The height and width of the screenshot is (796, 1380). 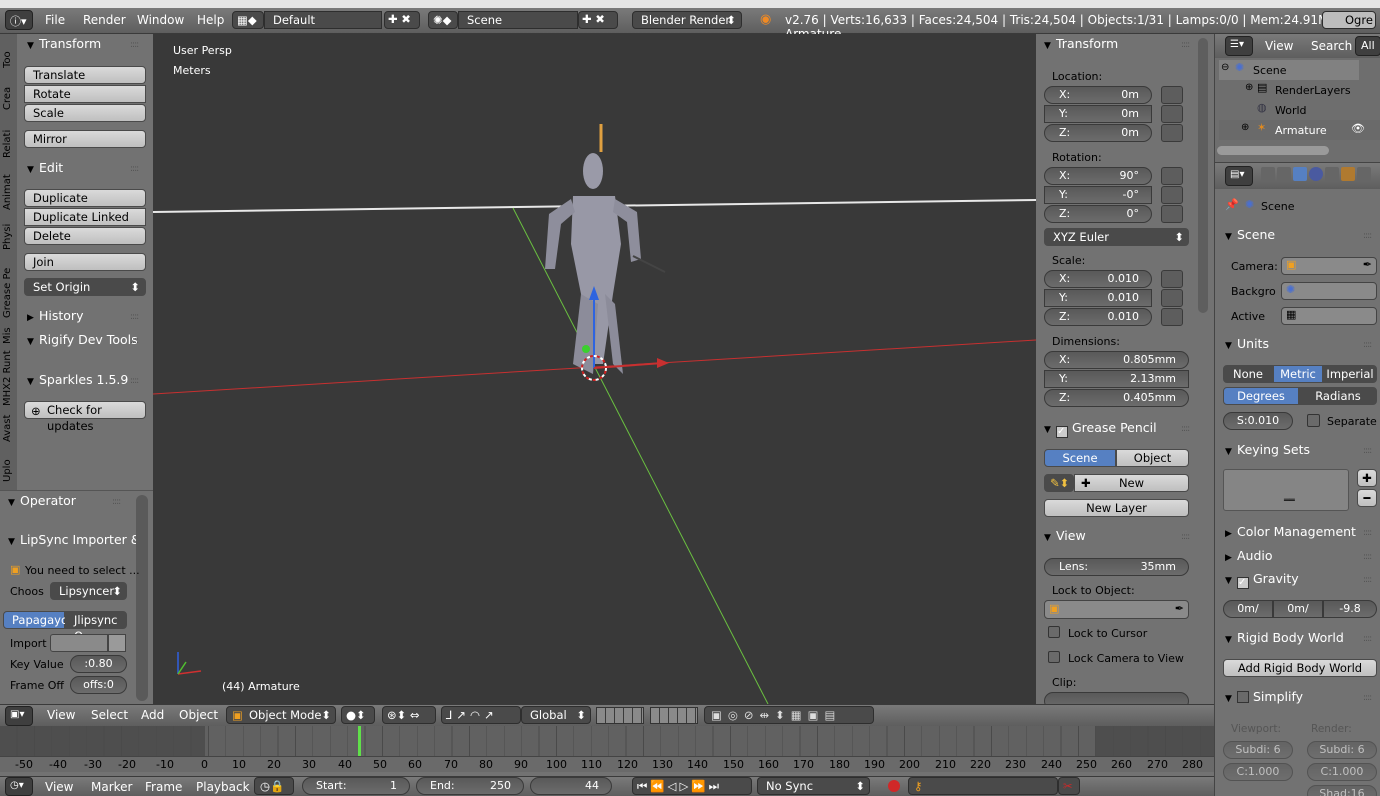 I want to click on vh-menu-object: Object, so click(x=198, y=715).